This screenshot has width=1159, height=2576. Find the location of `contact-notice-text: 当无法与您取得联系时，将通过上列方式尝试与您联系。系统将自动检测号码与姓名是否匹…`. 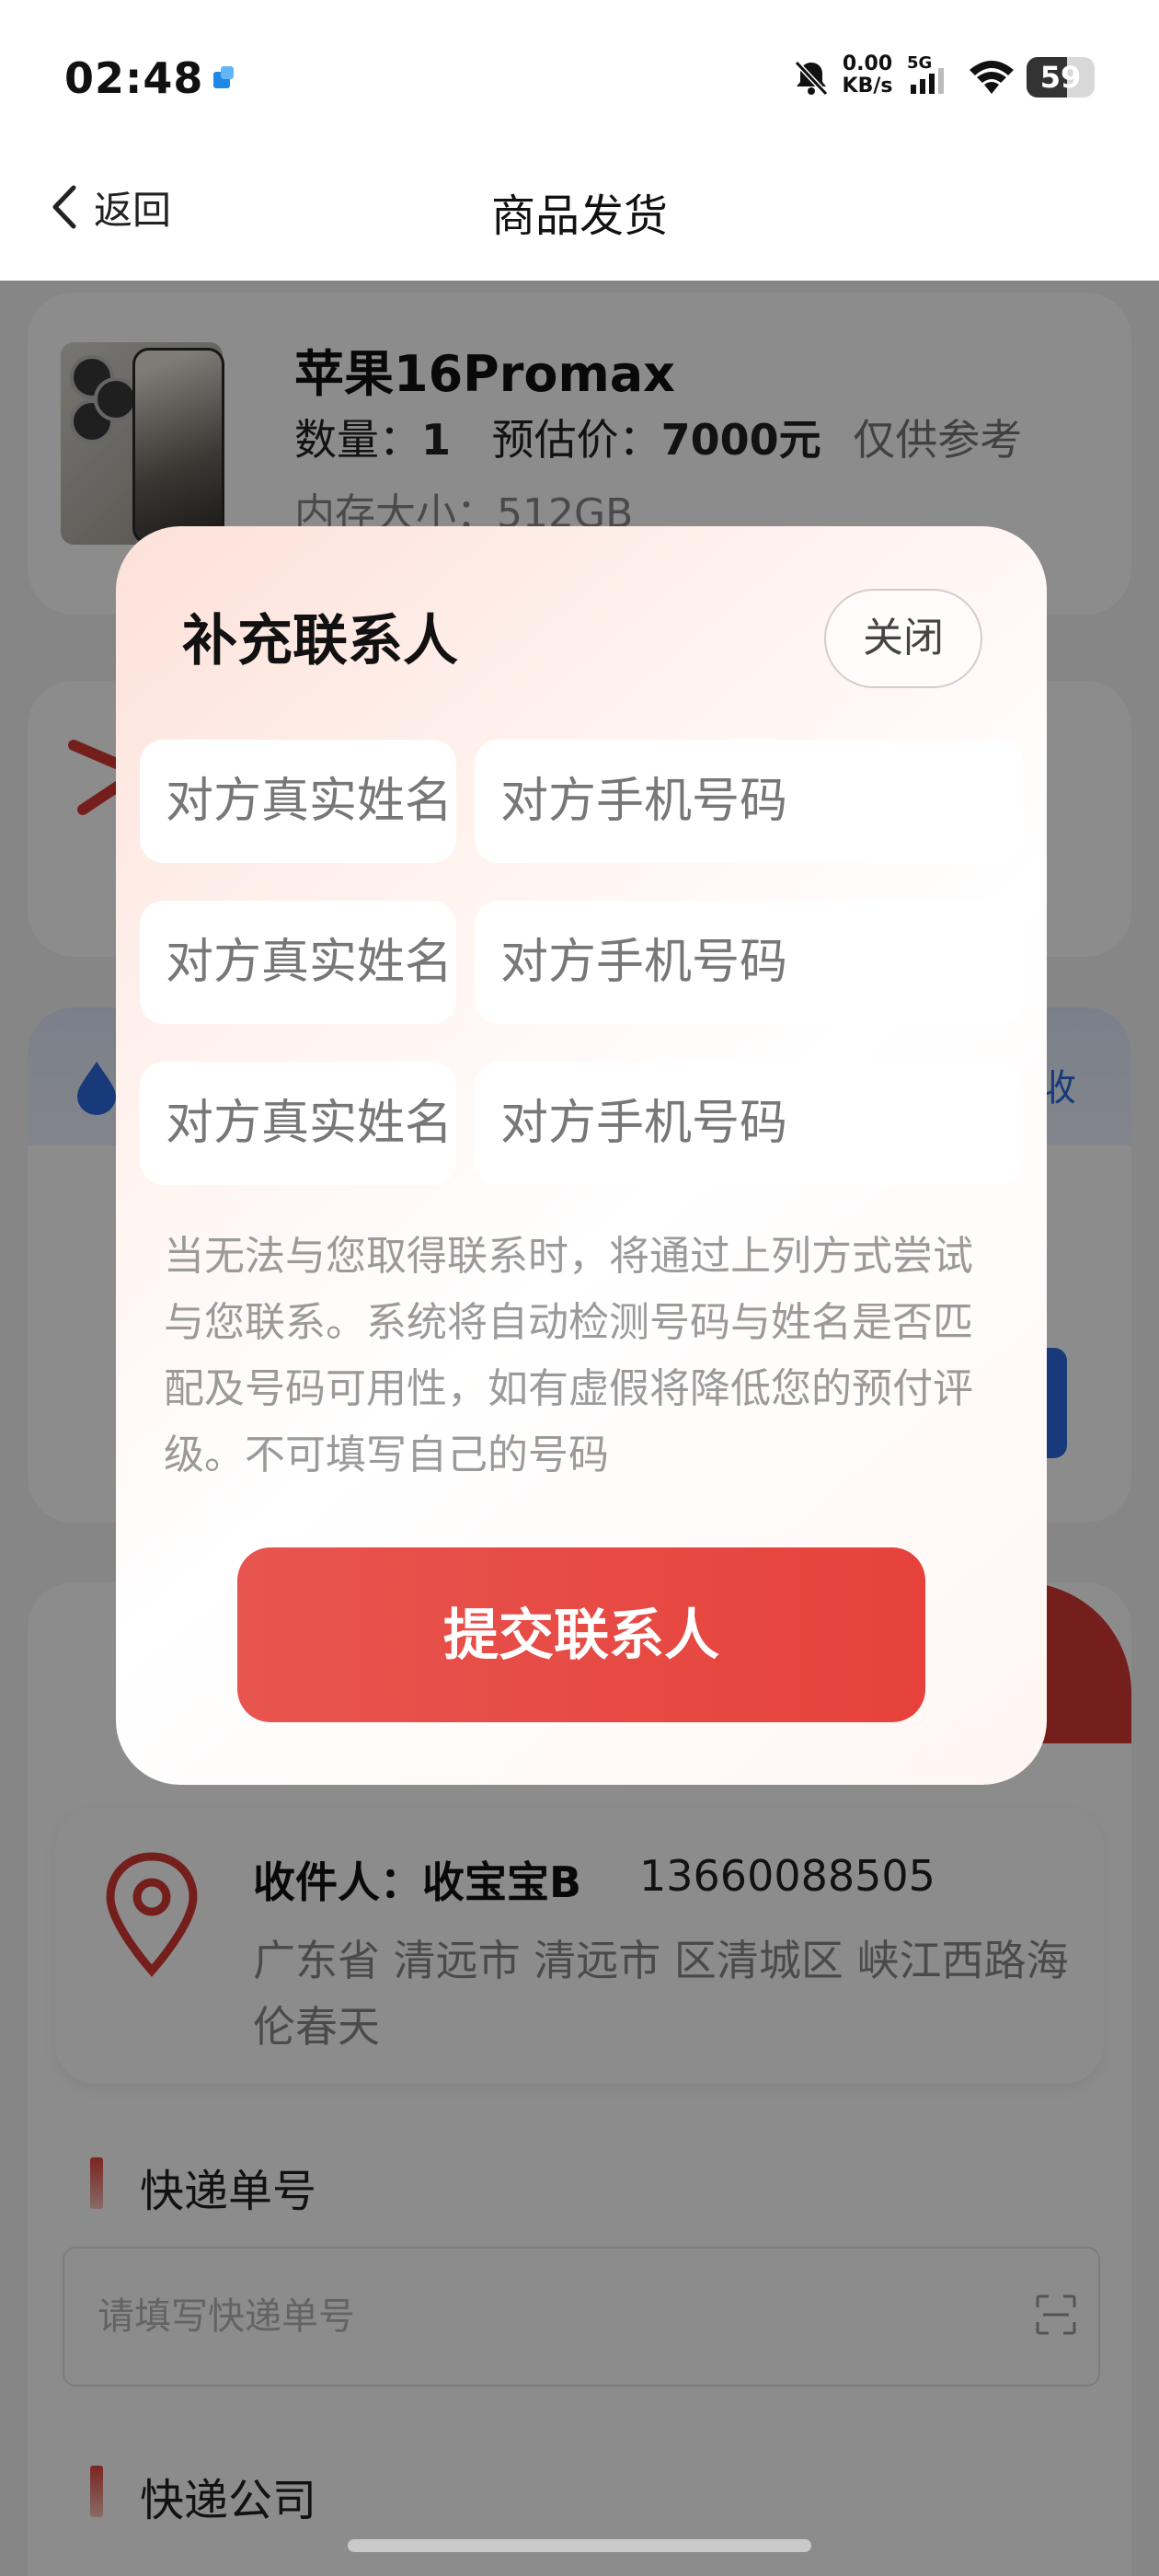

contact-notice-text: 当无法与您取得联系时，将通过上列方式尝试与您联系。系统将自动检测号码与姓名是否匹… is located at coordinates (568, 1355).